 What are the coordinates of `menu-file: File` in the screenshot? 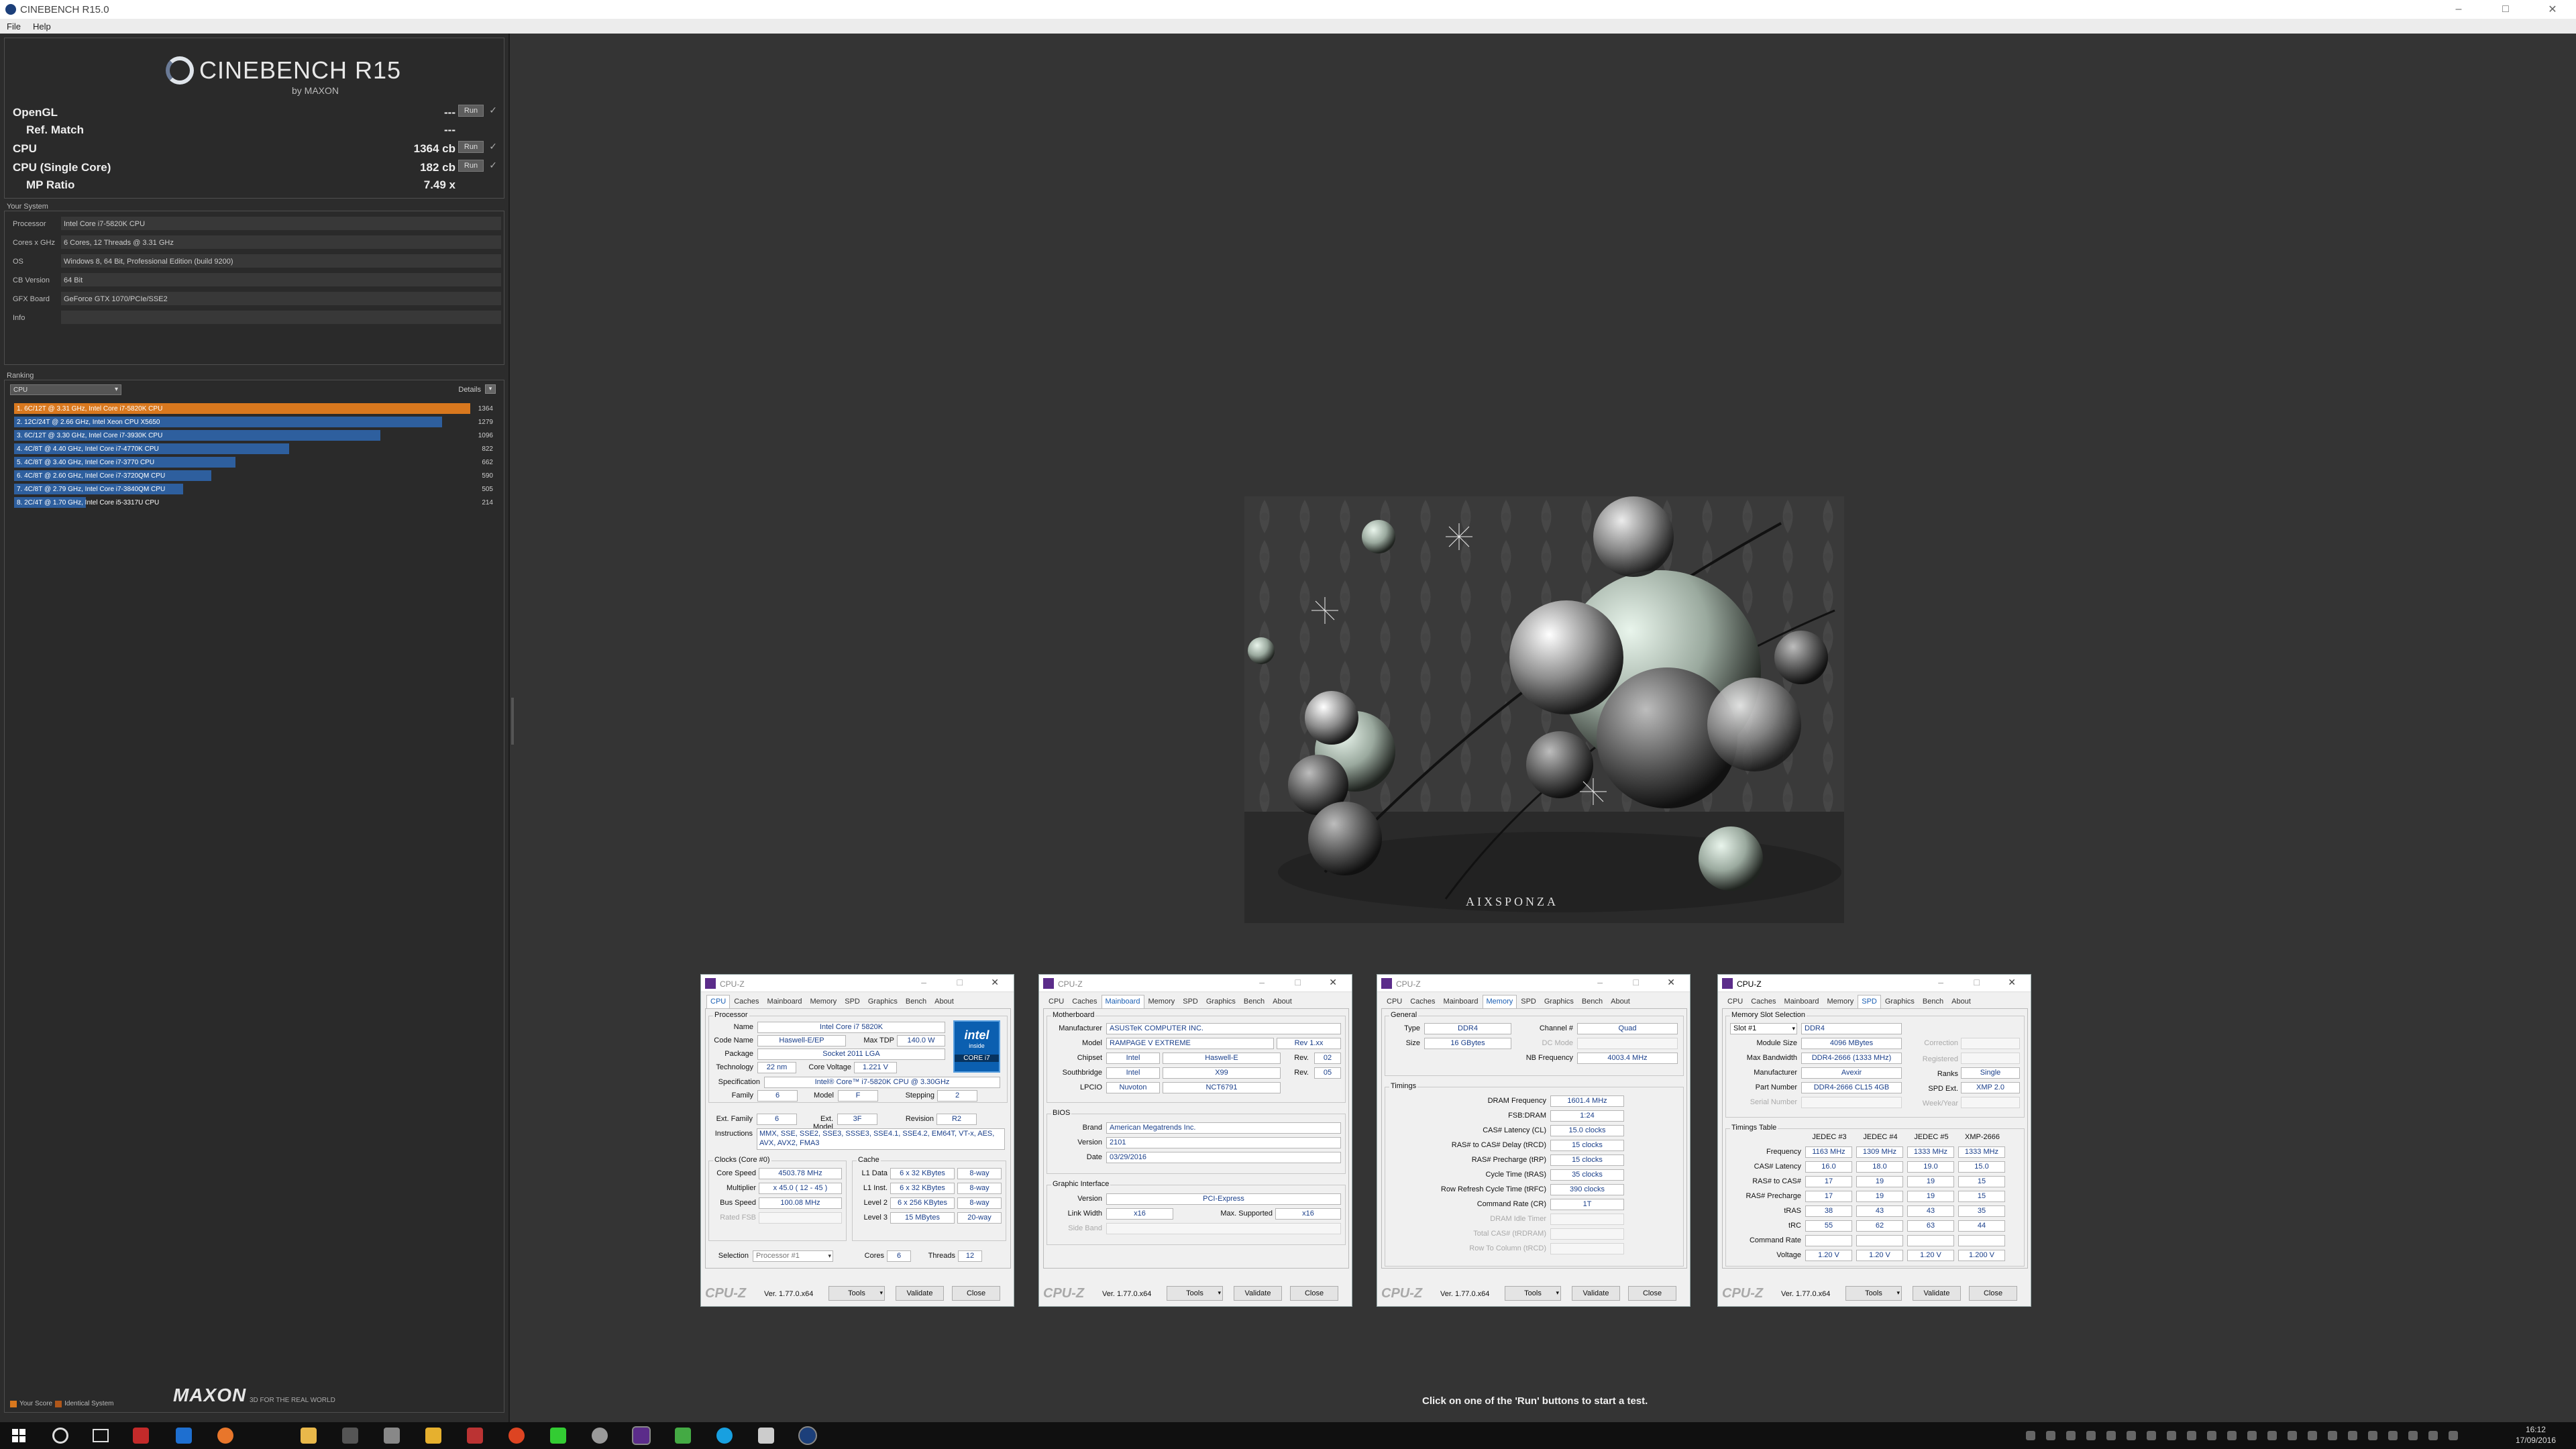 It's located at (14, 26).